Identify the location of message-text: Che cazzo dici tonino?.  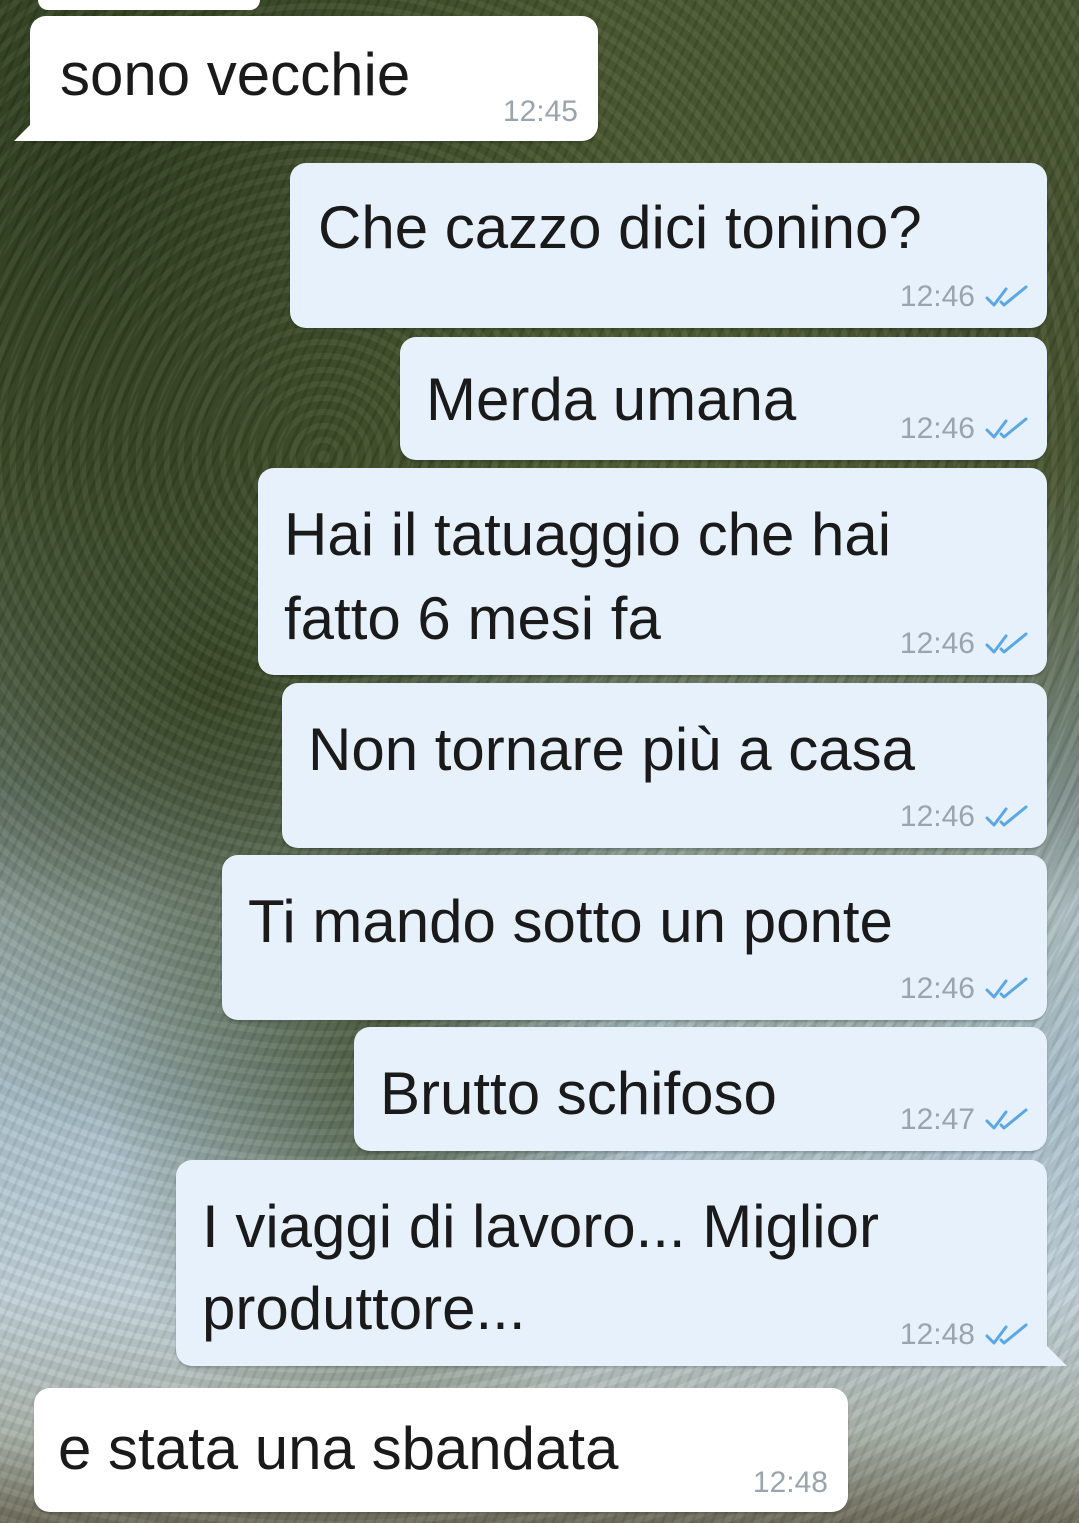
(620, 227).